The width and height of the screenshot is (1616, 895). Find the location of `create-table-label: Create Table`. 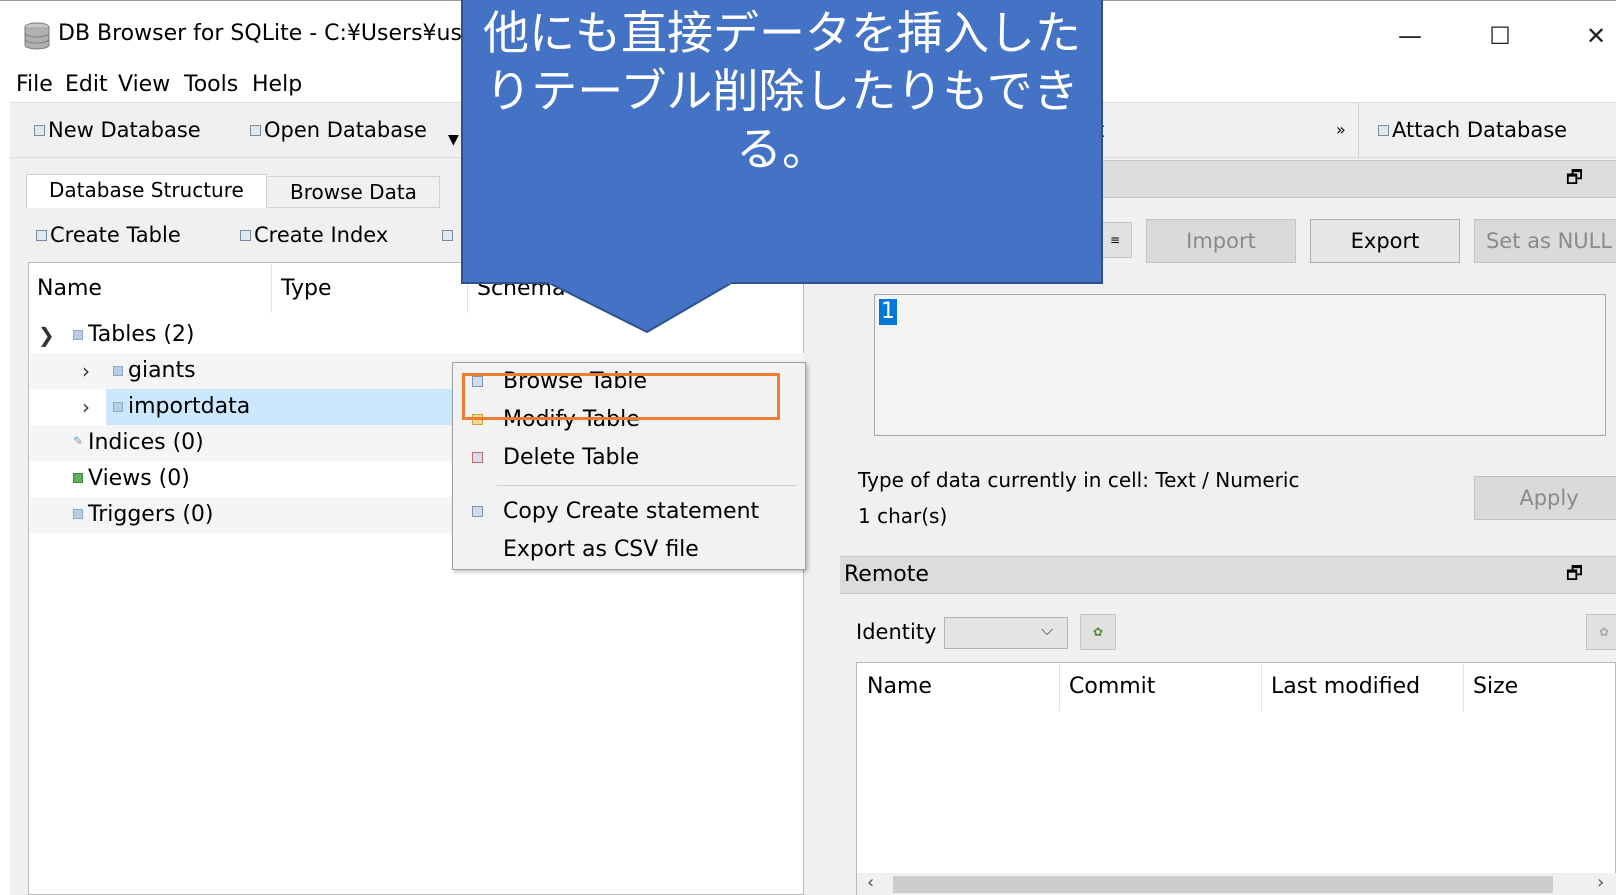

create-table-label: Create Table is located at coordinates (115, 235).